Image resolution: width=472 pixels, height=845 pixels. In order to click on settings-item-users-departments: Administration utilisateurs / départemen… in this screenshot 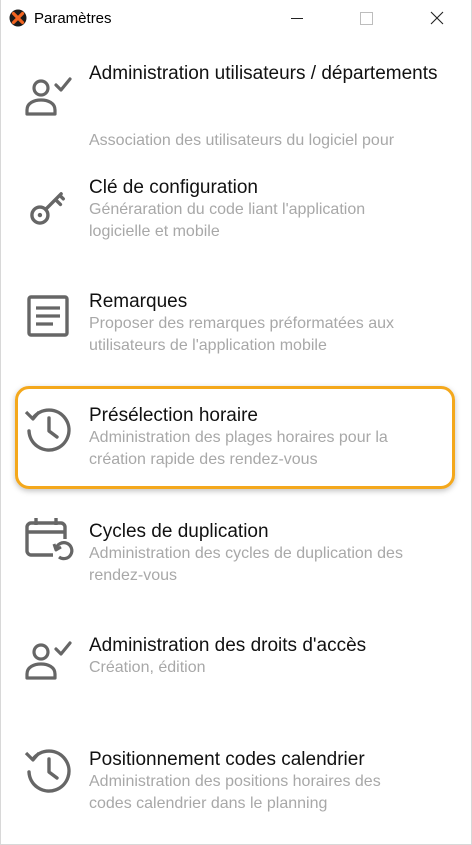, I will do `click(236, 114)`.